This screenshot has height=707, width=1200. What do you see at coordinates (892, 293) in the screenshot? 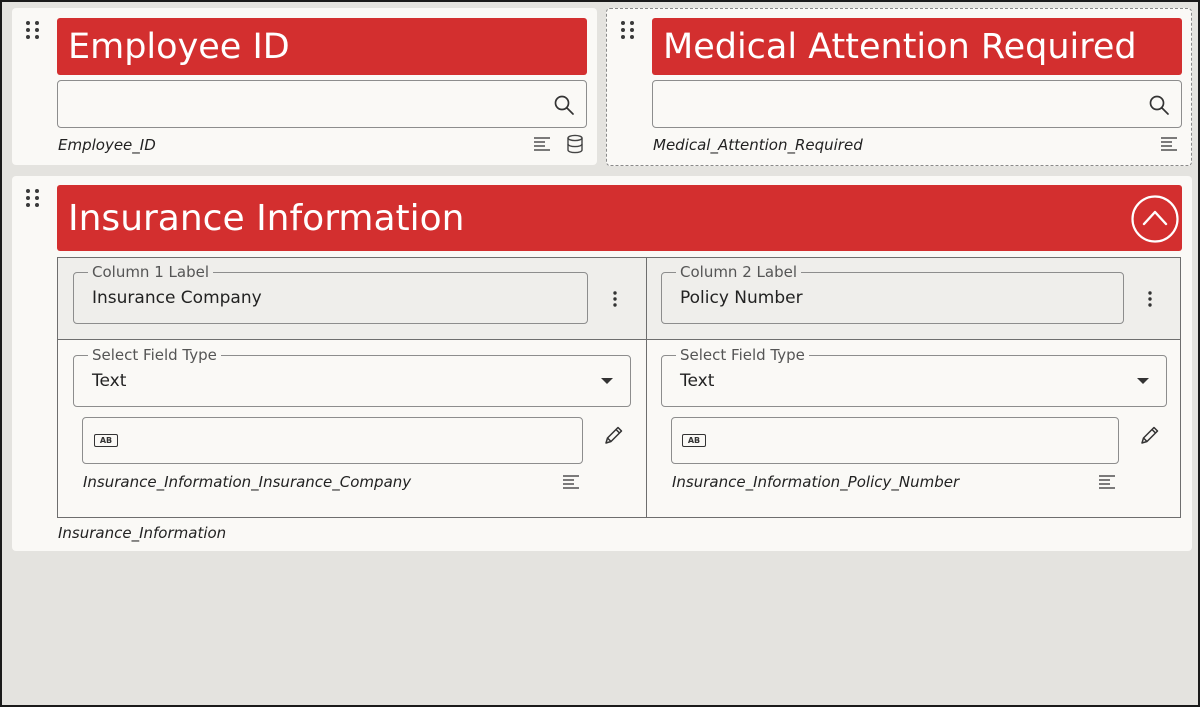
I see `column-2-label-field: Column 2 Label Policy Number` at bounding box center [892, 293].